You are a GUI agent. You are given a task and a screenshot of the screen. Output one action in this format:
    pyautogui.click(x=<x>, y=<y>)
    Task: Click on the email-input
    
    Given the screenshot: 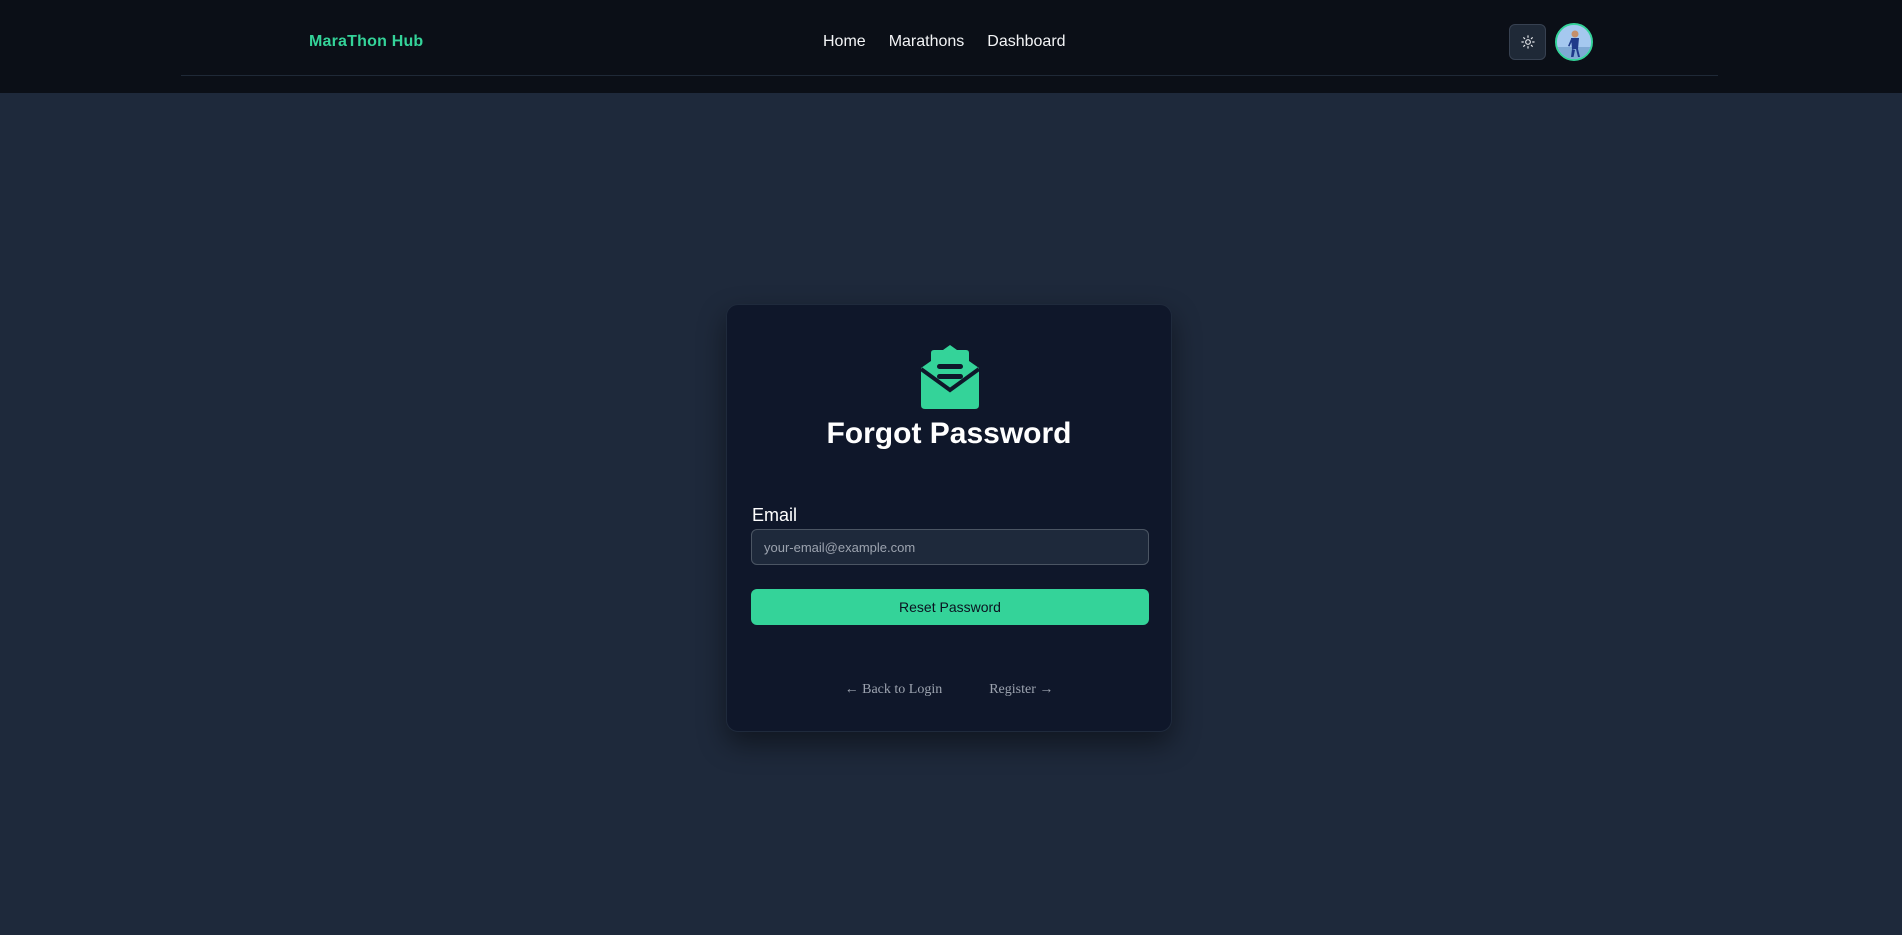 What is the action you would take?
    pyautogui.click(x=950, y=547)
    